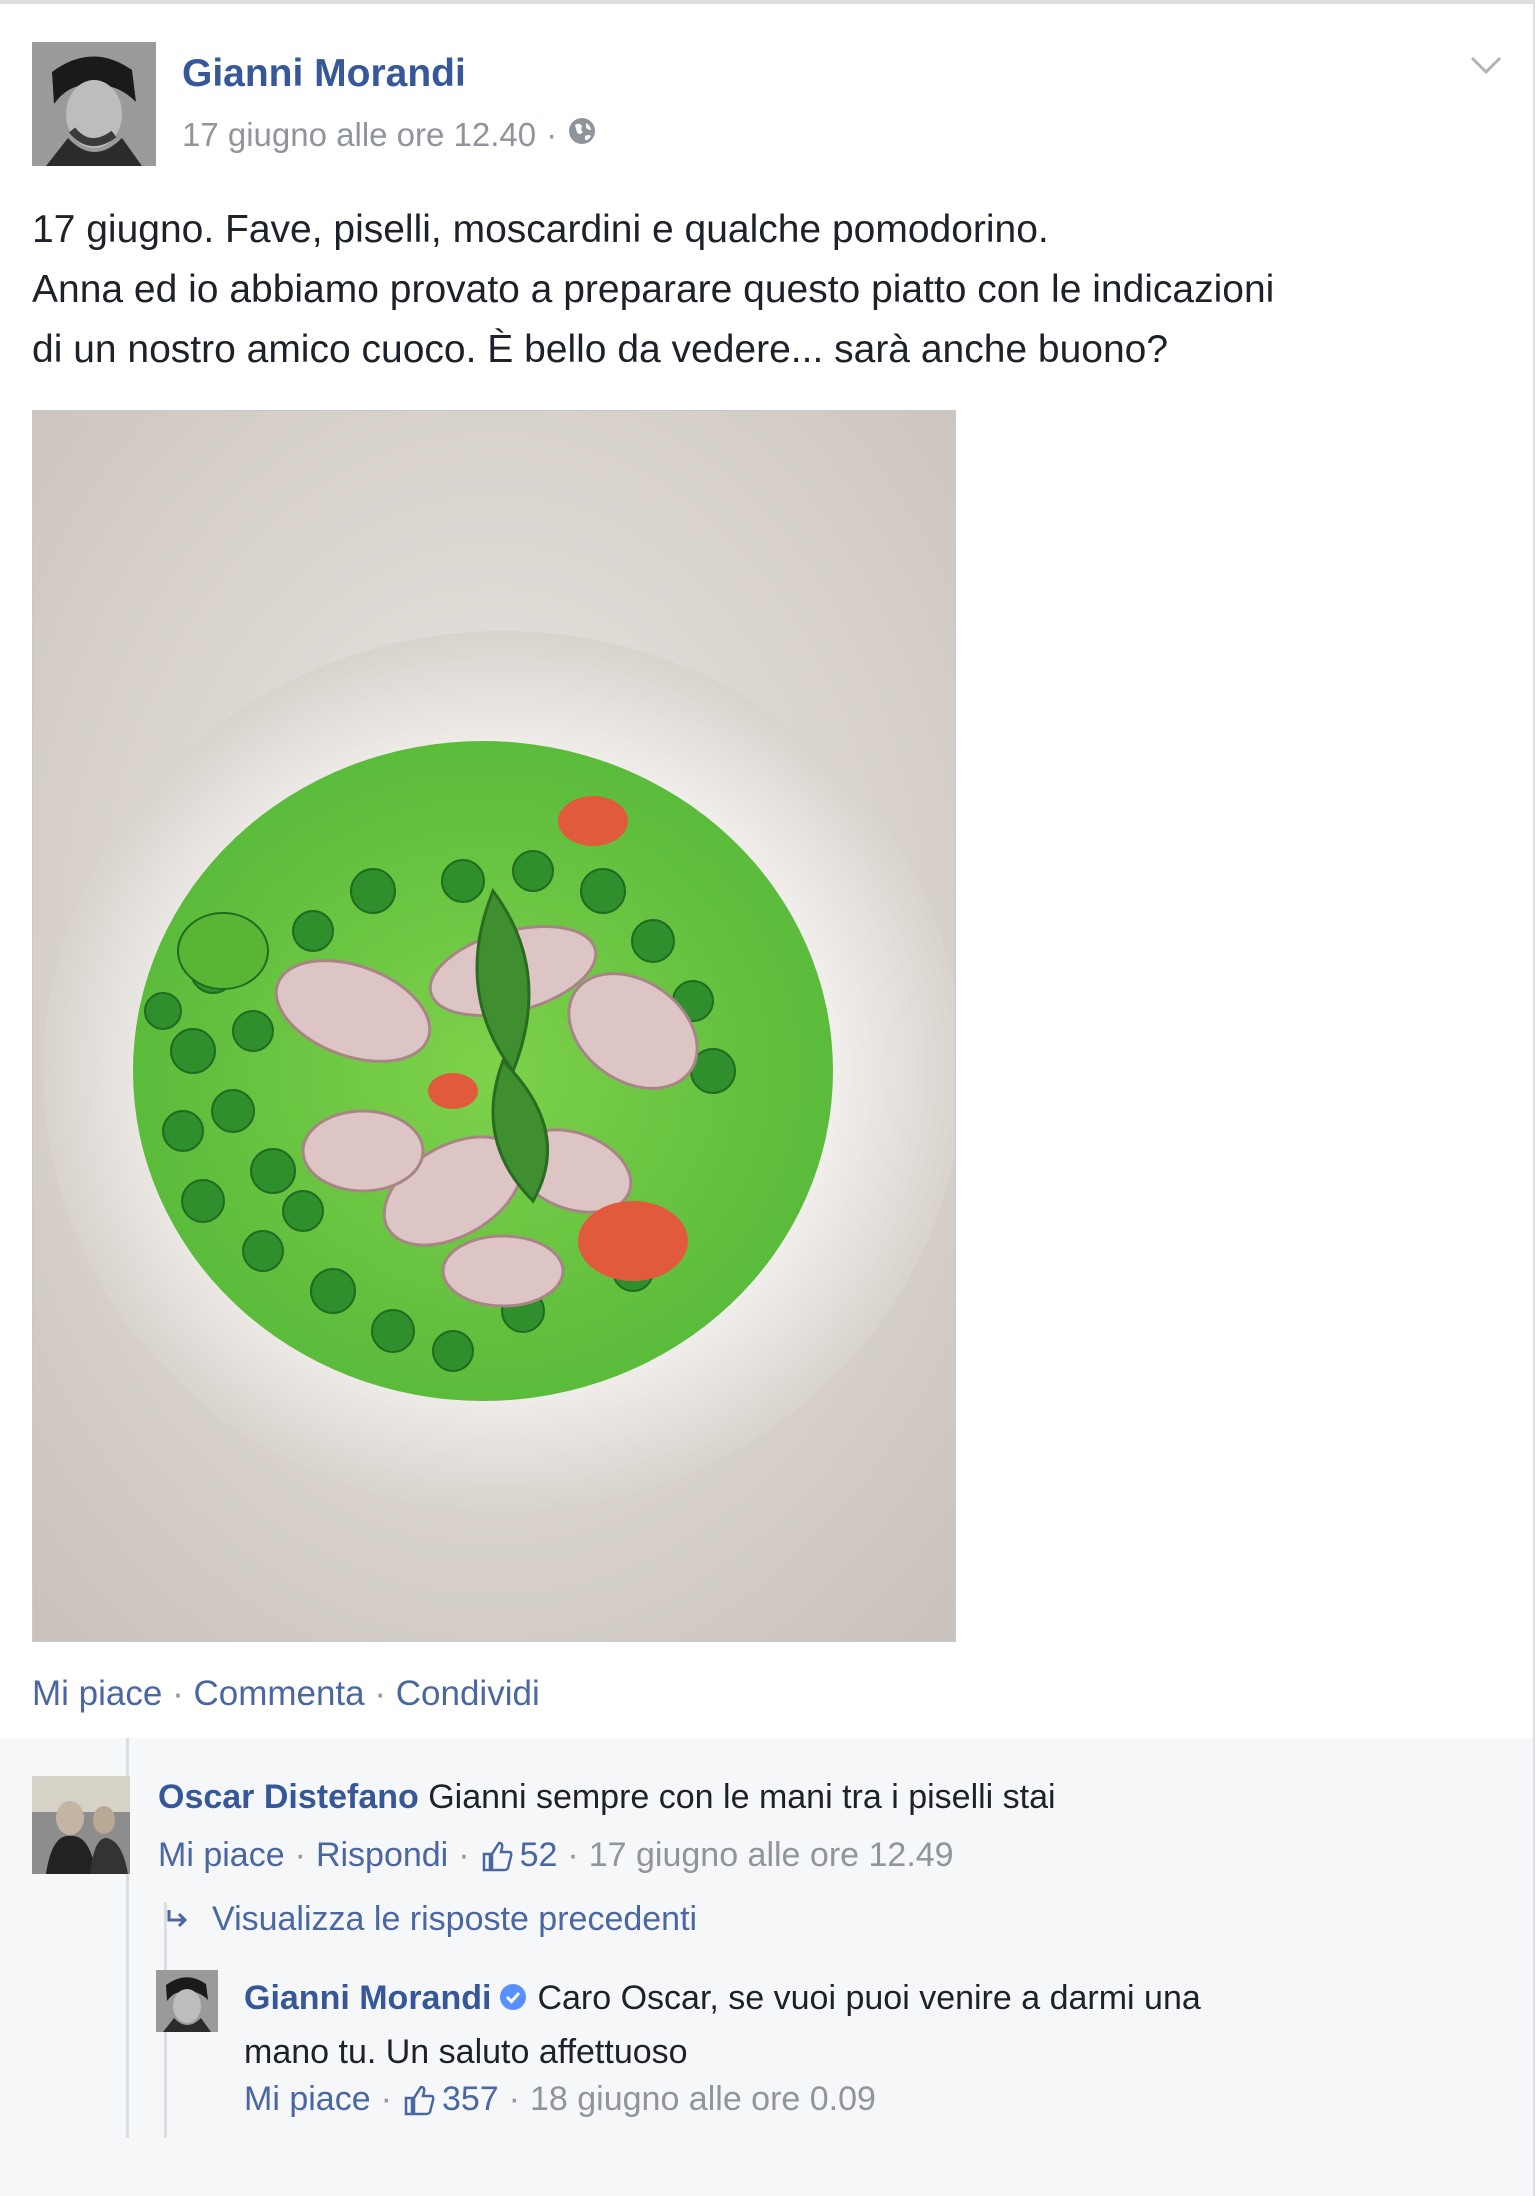  I want to click on comment-like-link: Mi piace, so click(221, 1855).